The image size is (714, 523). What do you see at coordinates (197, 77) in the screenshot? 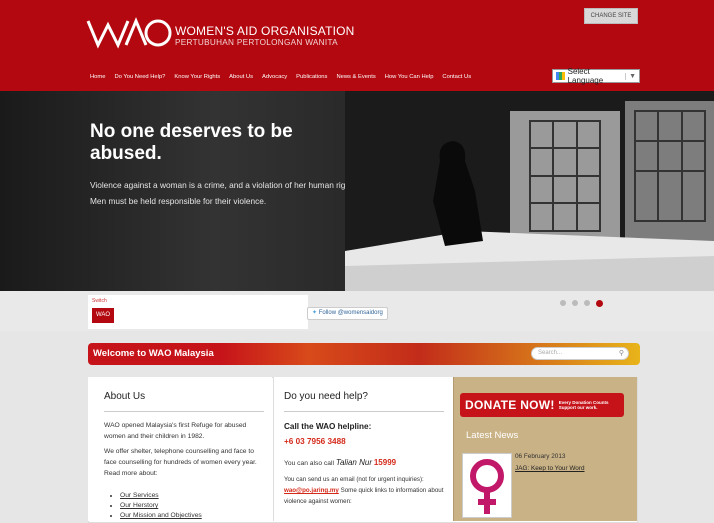
I see `nav-item-know-rights: Know Your Rights` at bounding box center [197, 77].